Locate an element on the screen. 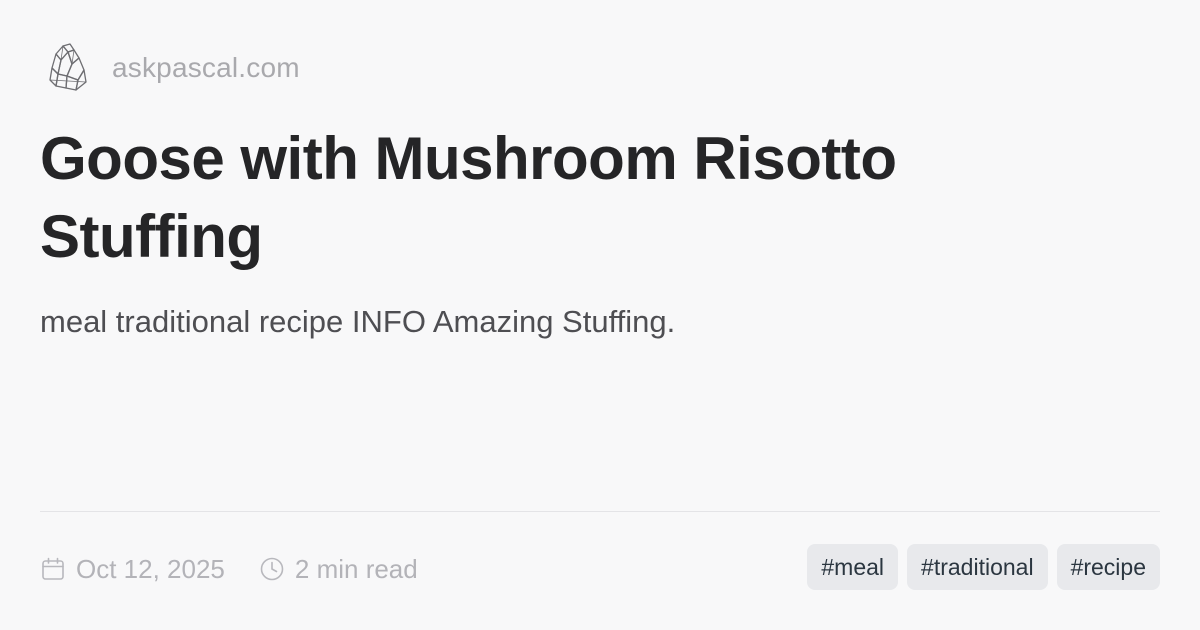 This screenshot has width=1200, height=630. crystal-icon is located at coordinates (68, 67).